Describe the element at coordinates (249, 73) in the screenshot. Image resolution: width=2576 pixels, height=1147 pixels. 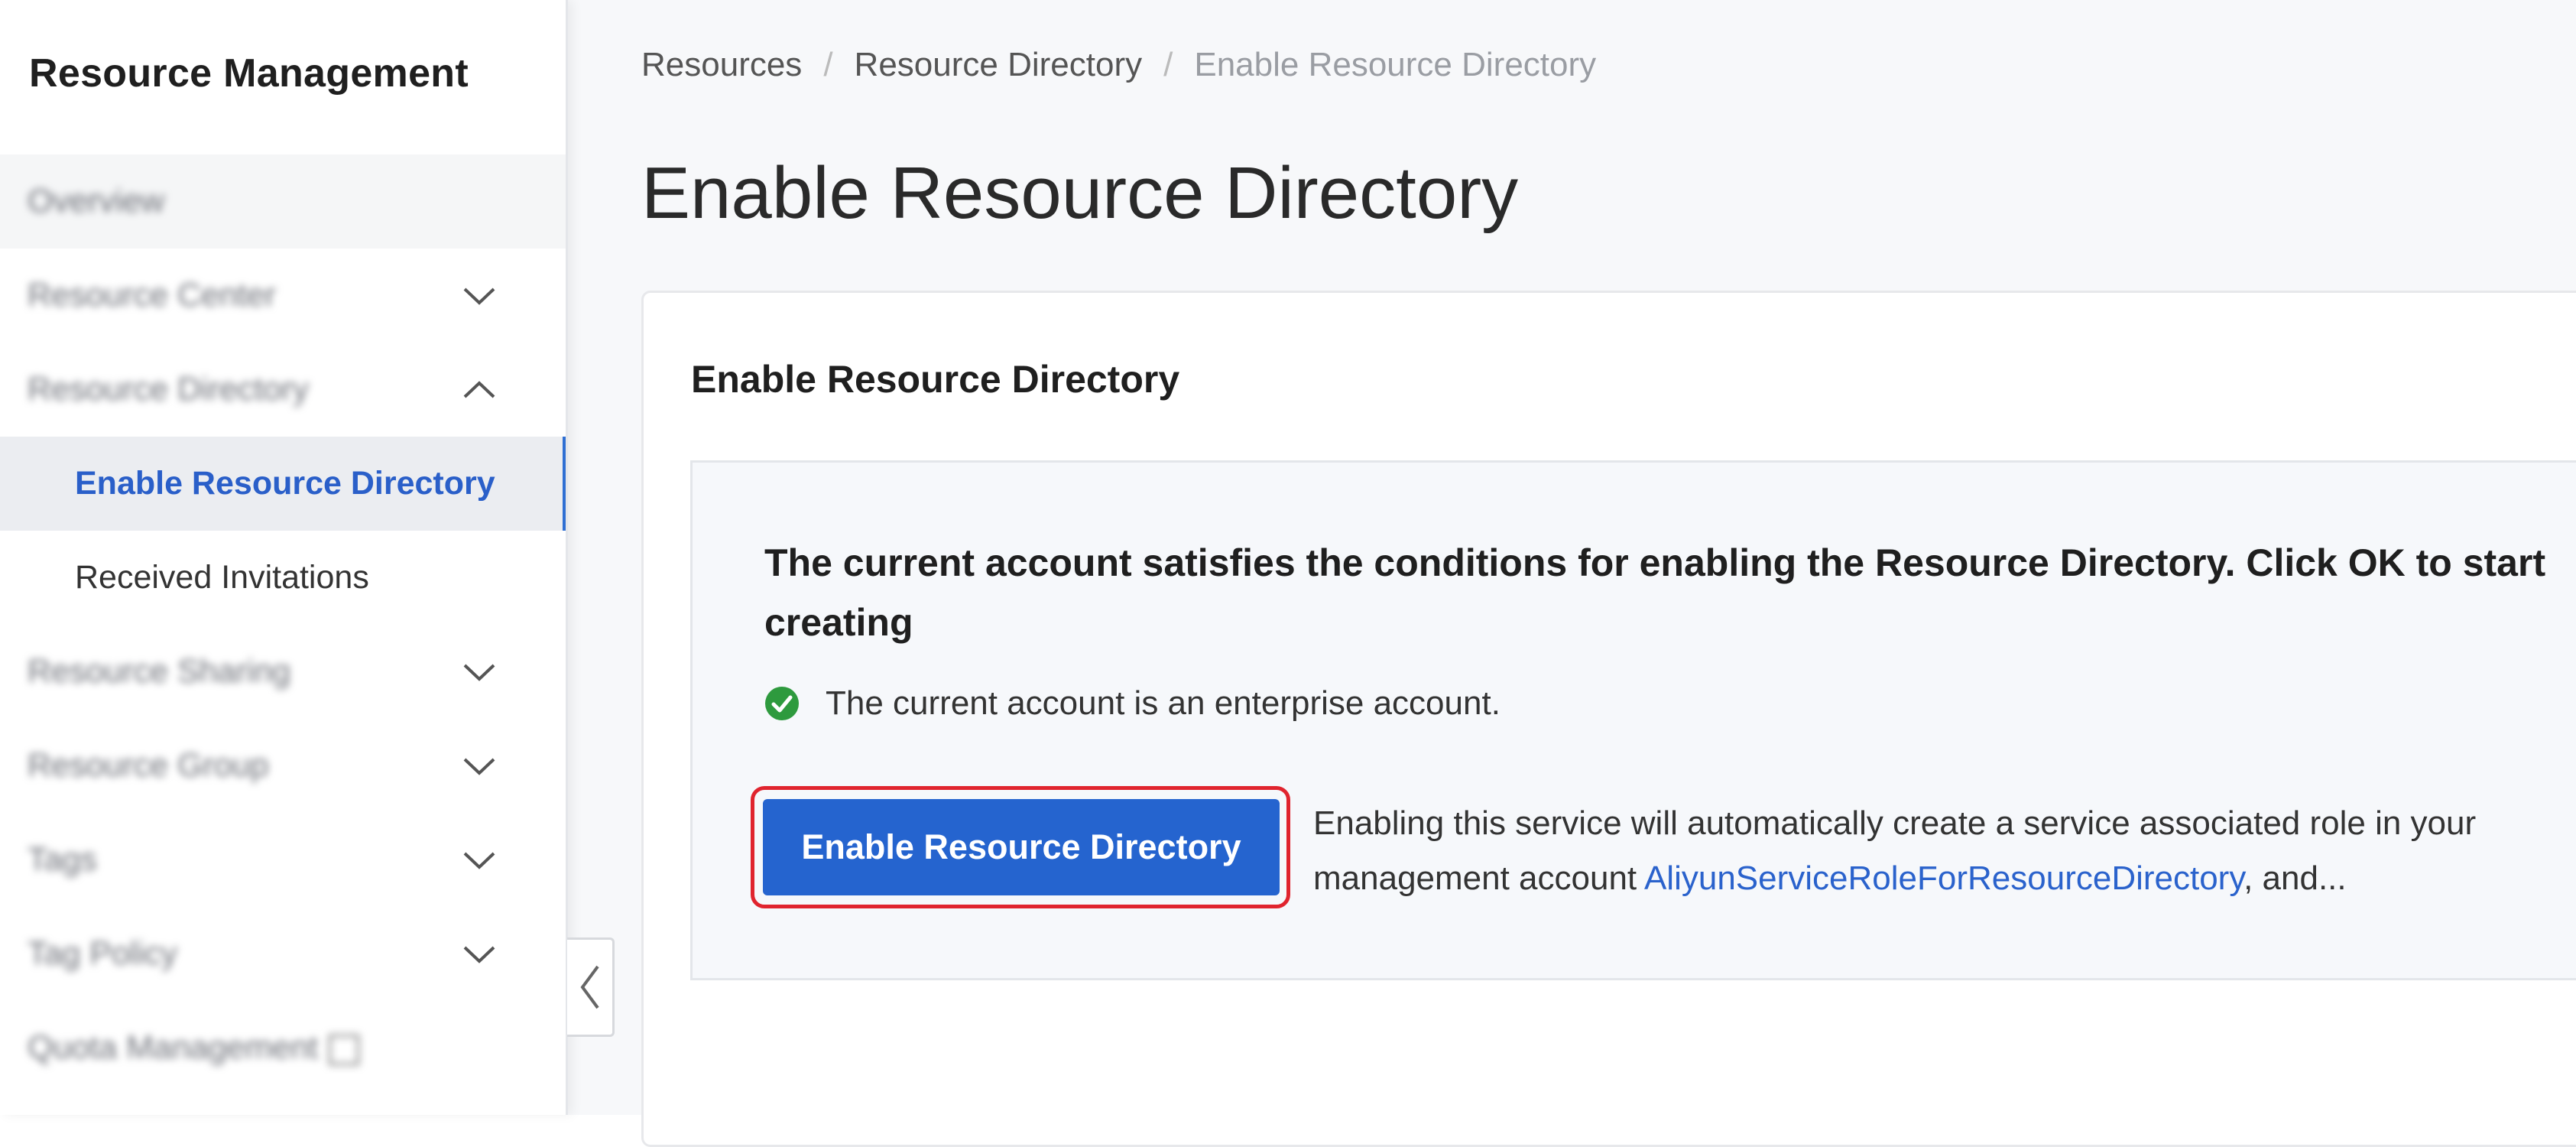
I see `sidebar-title: Resource Management` at that location.